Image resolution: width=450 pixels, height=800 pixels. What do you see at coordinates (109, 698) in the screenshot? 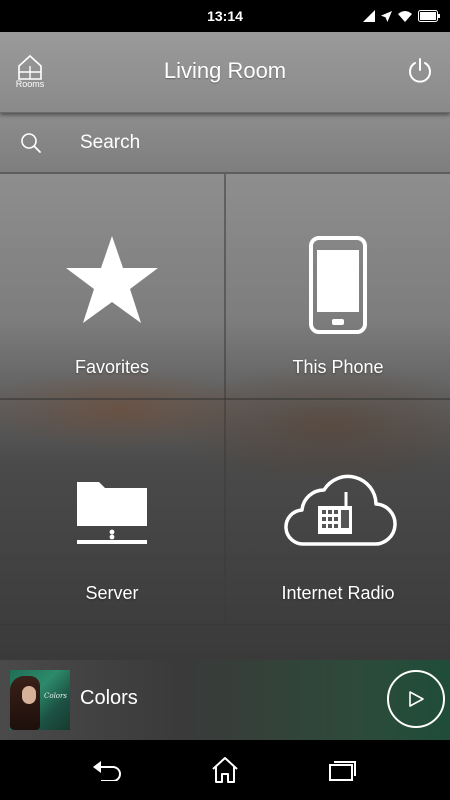
I see `track-title: Colors` at bounding box center [109, 698].